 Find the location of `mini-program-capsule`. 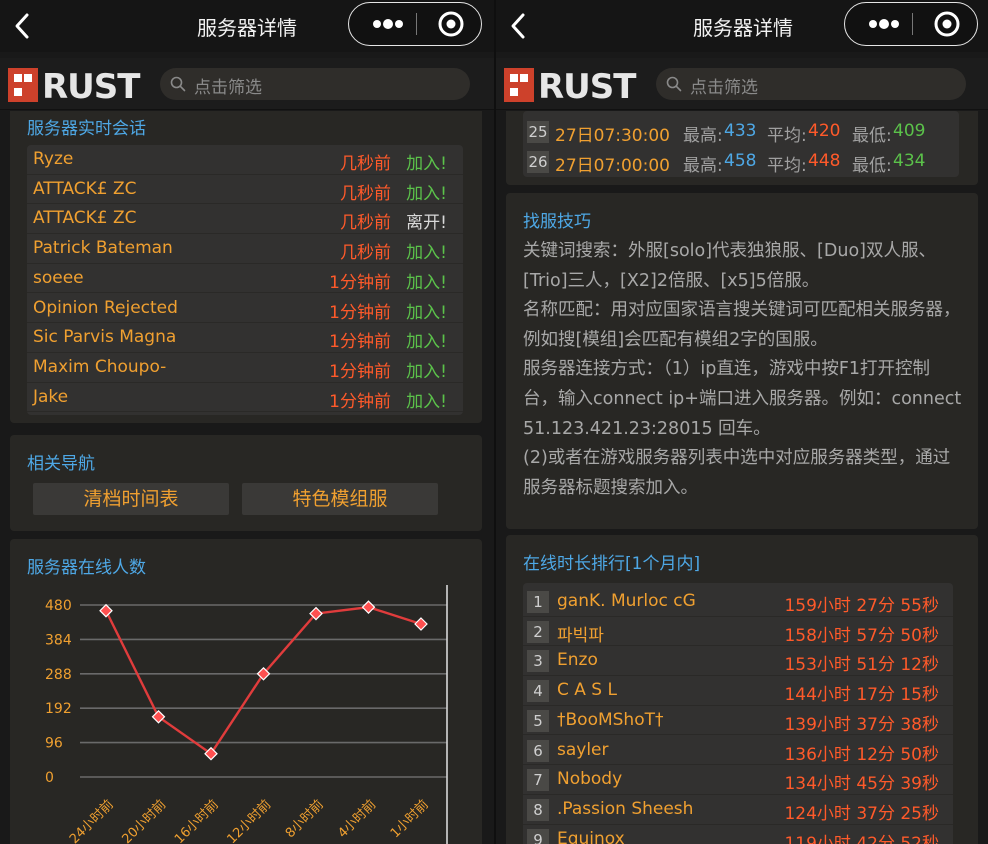

mini-program-capsule is located at coordinates (911, 24).